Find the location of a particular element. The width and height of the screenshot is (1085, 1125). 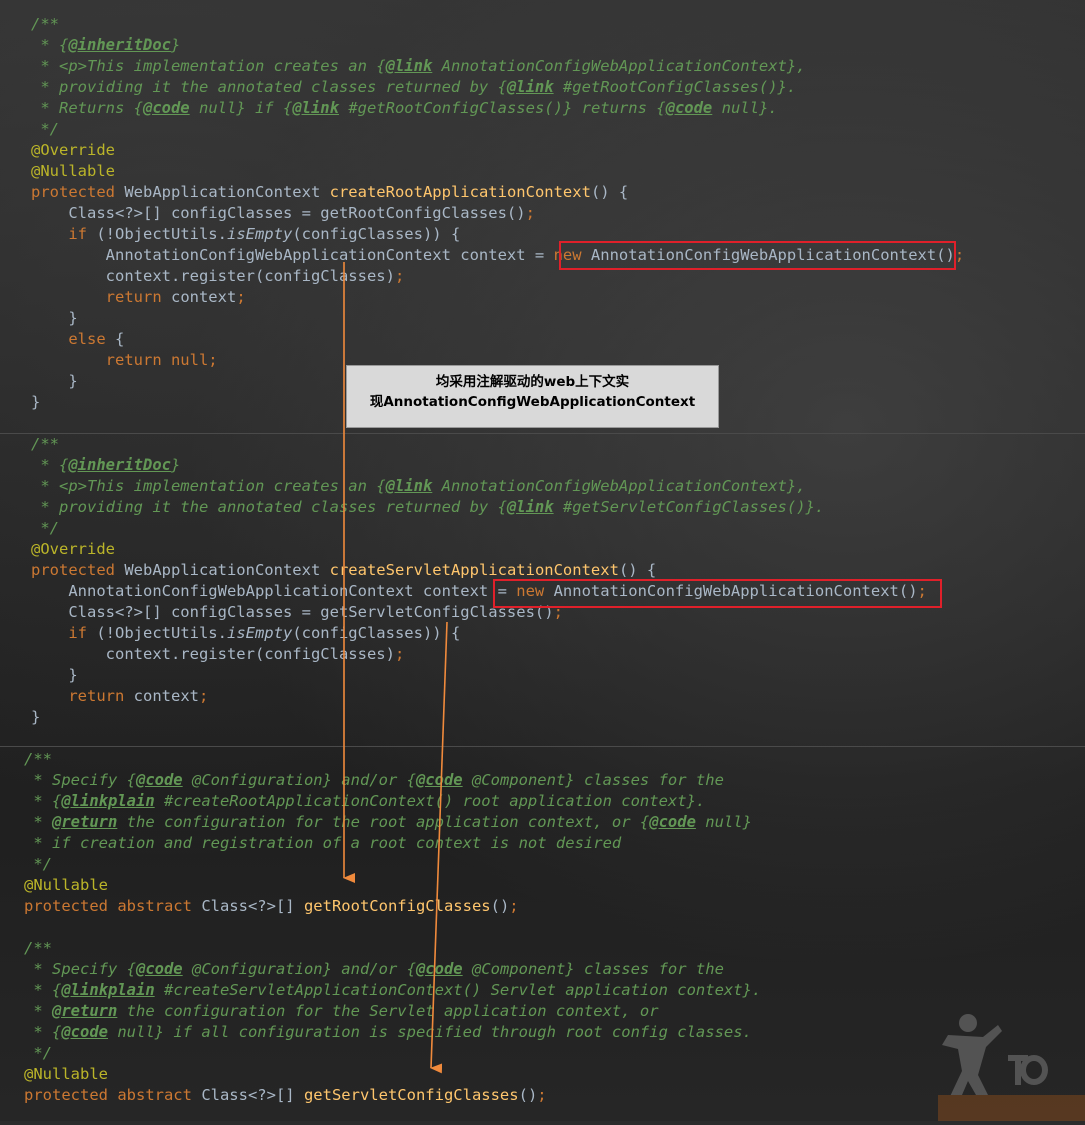

arrow-to-get-servlet-config is located at coordinates (439, 847).